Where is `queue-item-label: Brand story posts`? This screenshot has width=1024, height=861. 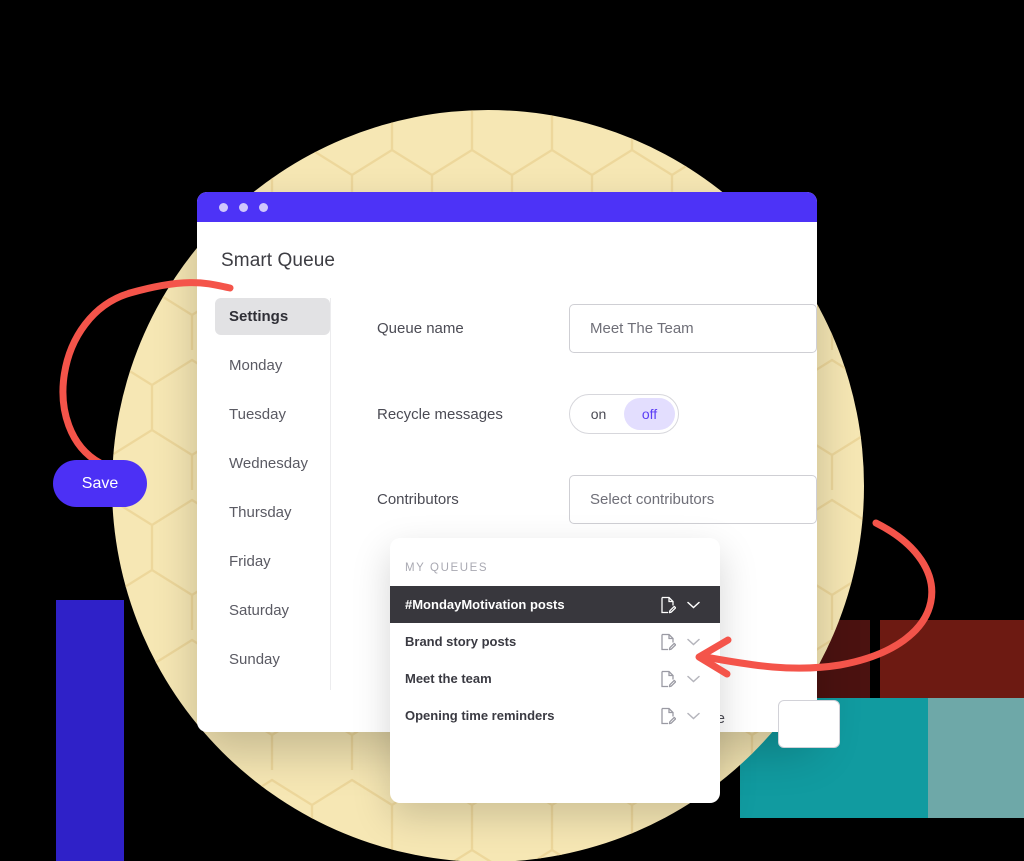 queue-item-label: Brand story posts is located at coordinates (461, 641).